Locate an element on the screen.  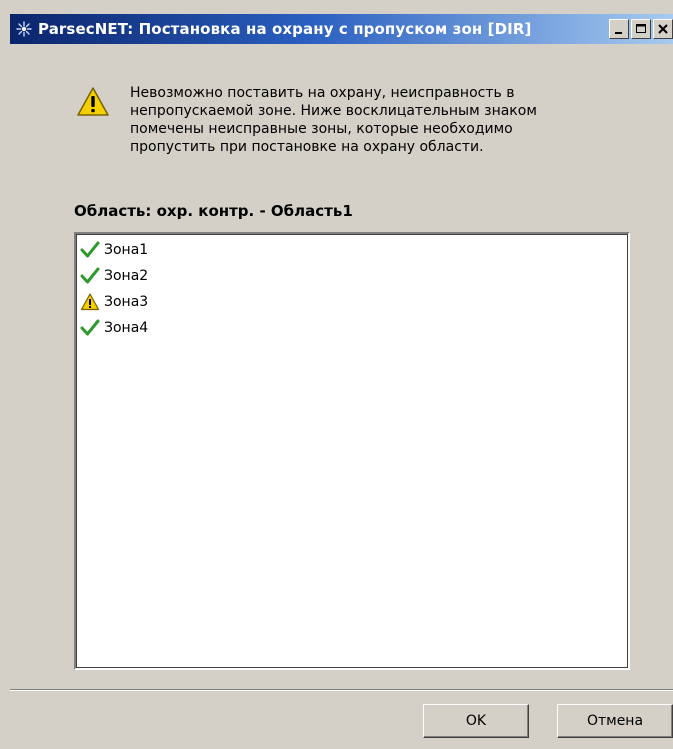
caption-buttons is located at coordinates (640, 29).